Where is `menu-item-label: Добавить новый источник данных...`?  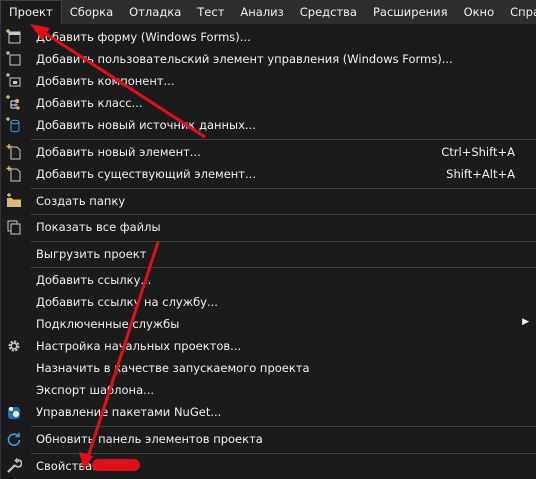 menu-item-label: Добавить новый источник данных... is located at coordinates (146, 125).